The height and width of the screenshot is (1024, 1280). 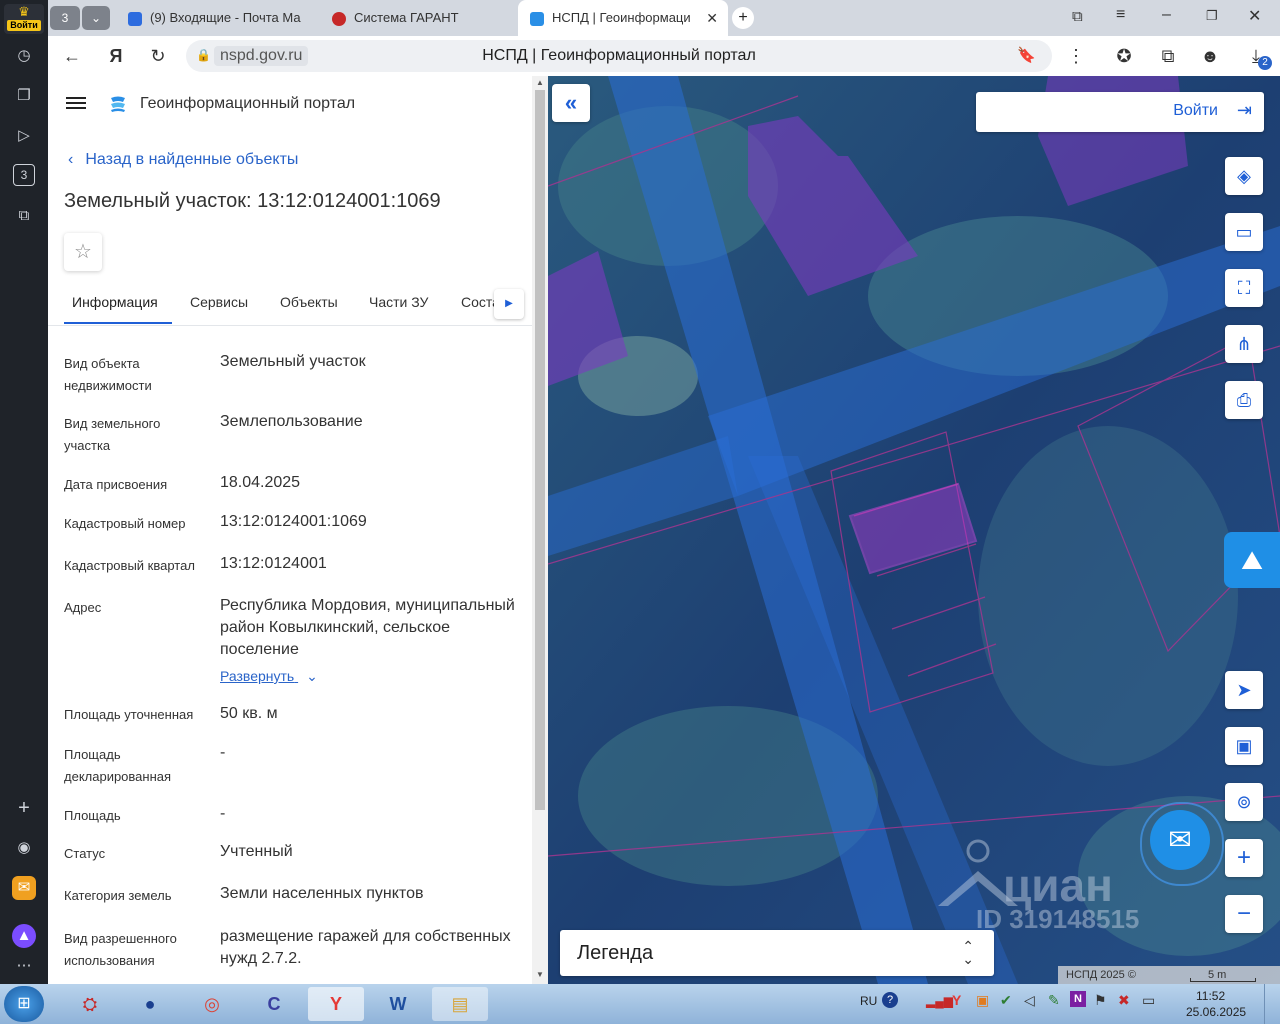 What do you see at coordinates (777, 953) in the screenshot?
I see `legend-dropdown: Легенда ⌃ ⌄` at bounding box center [777, 953].